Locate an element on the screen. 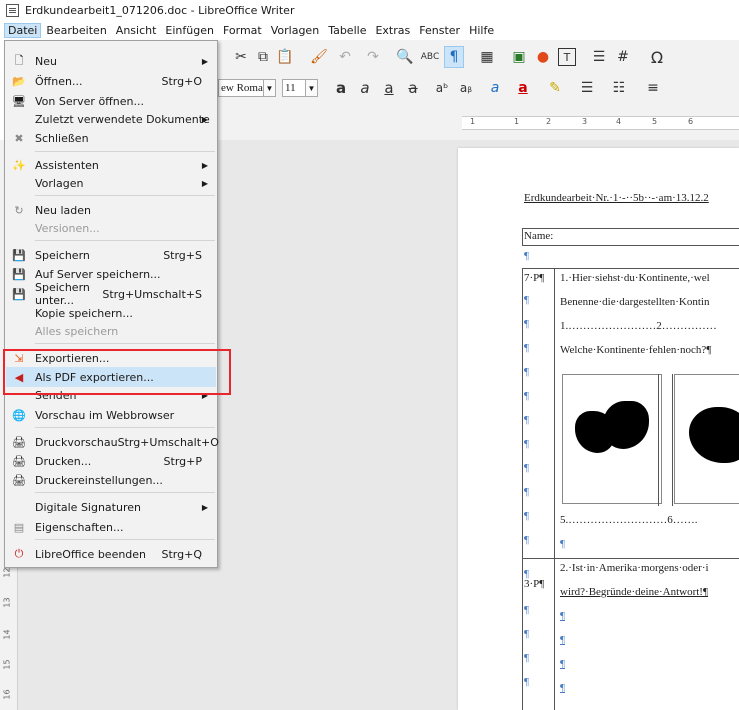 This screenshot has width=739, height=710. menu-fenster: Fenster is located at coordinates (439, 30).